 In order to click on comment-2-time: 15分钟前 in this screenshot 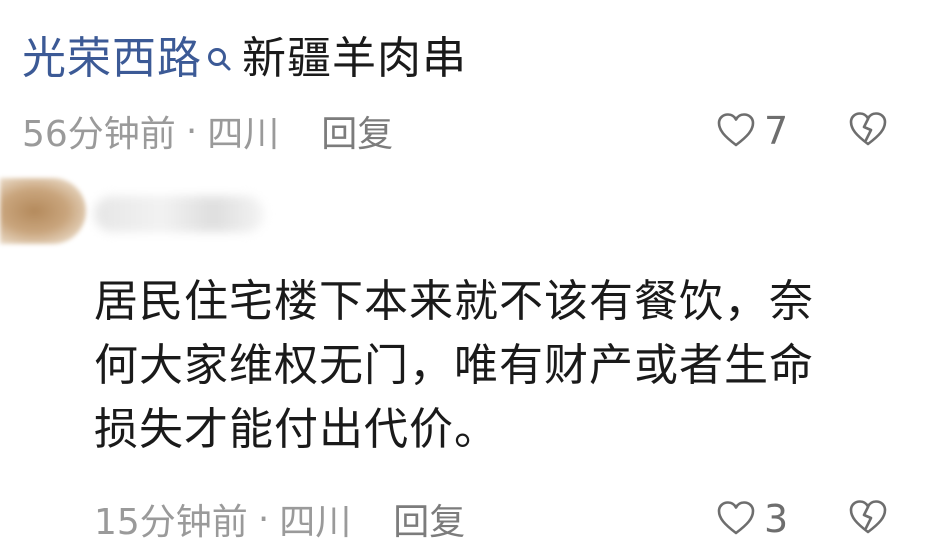, I will do `click(171, 522)`.